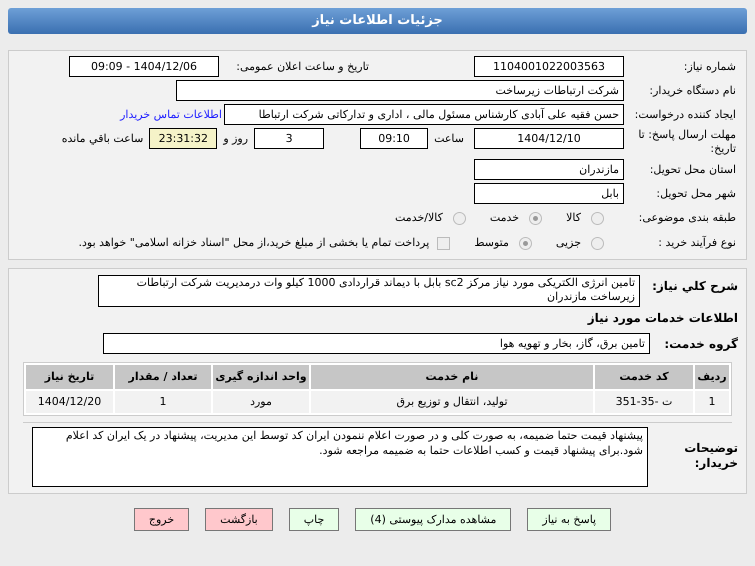 This screenshot has height=566, width=755. Describe the element at coordinates (709, 67) in the screenshot. I see `field-label: شماره نیاز:` at that location.